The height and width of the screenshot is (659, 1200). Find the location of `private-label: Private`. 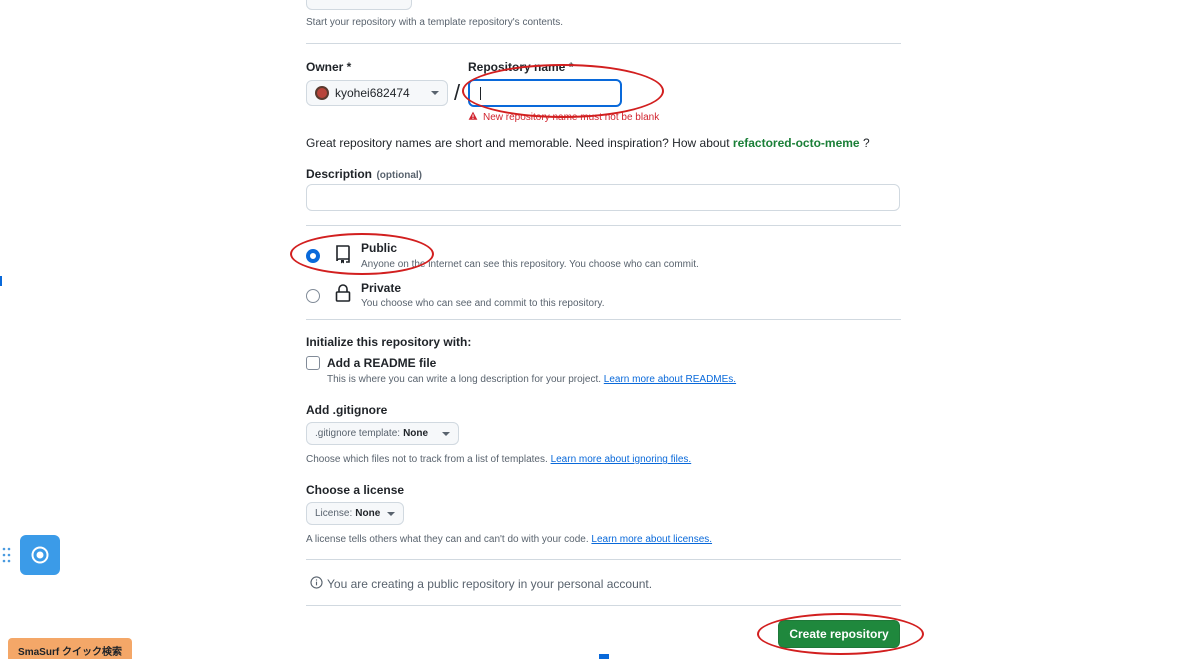

private-label: Private is located at coordinates (381, 288).